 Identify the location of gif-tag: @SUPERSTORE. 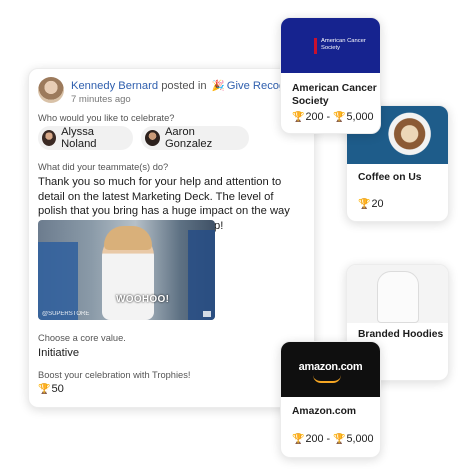
(66, 314).